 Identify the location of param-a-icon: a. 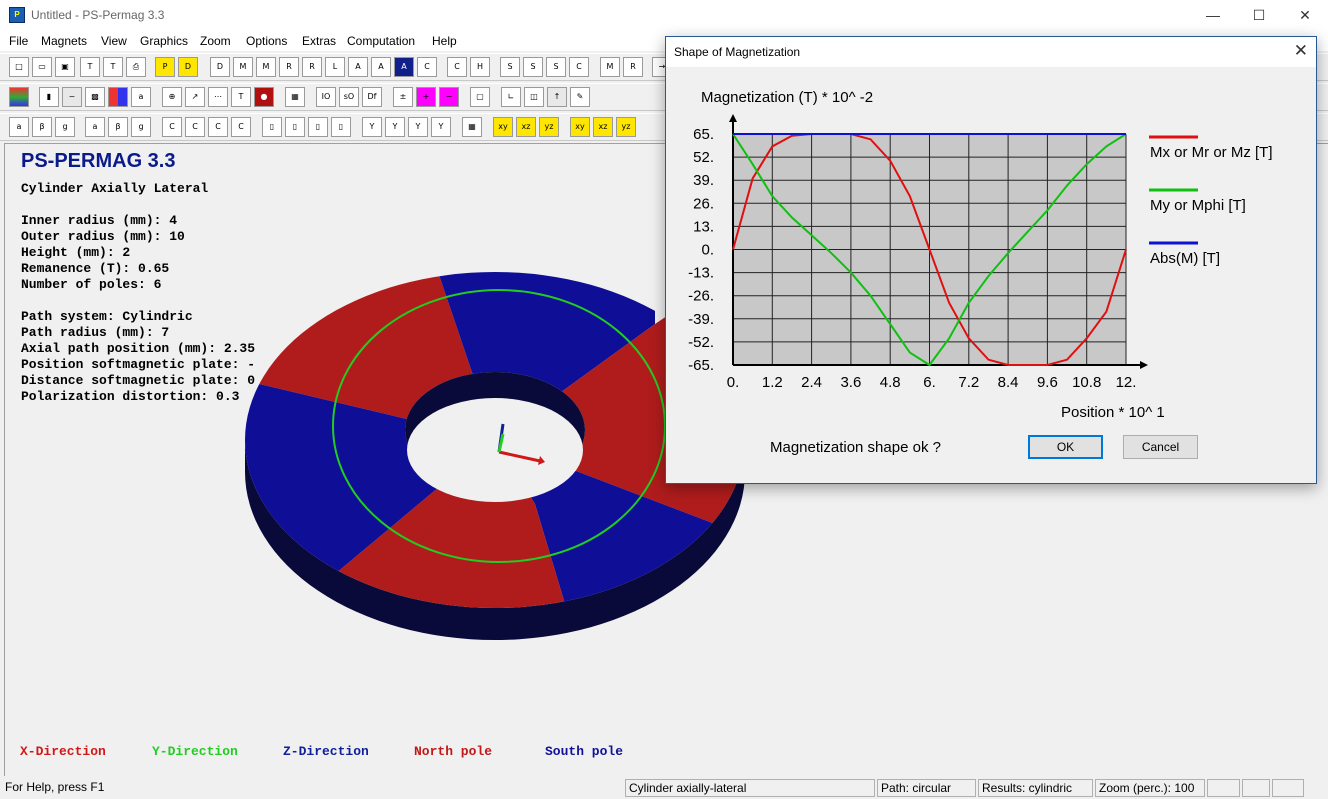
(19, 127).